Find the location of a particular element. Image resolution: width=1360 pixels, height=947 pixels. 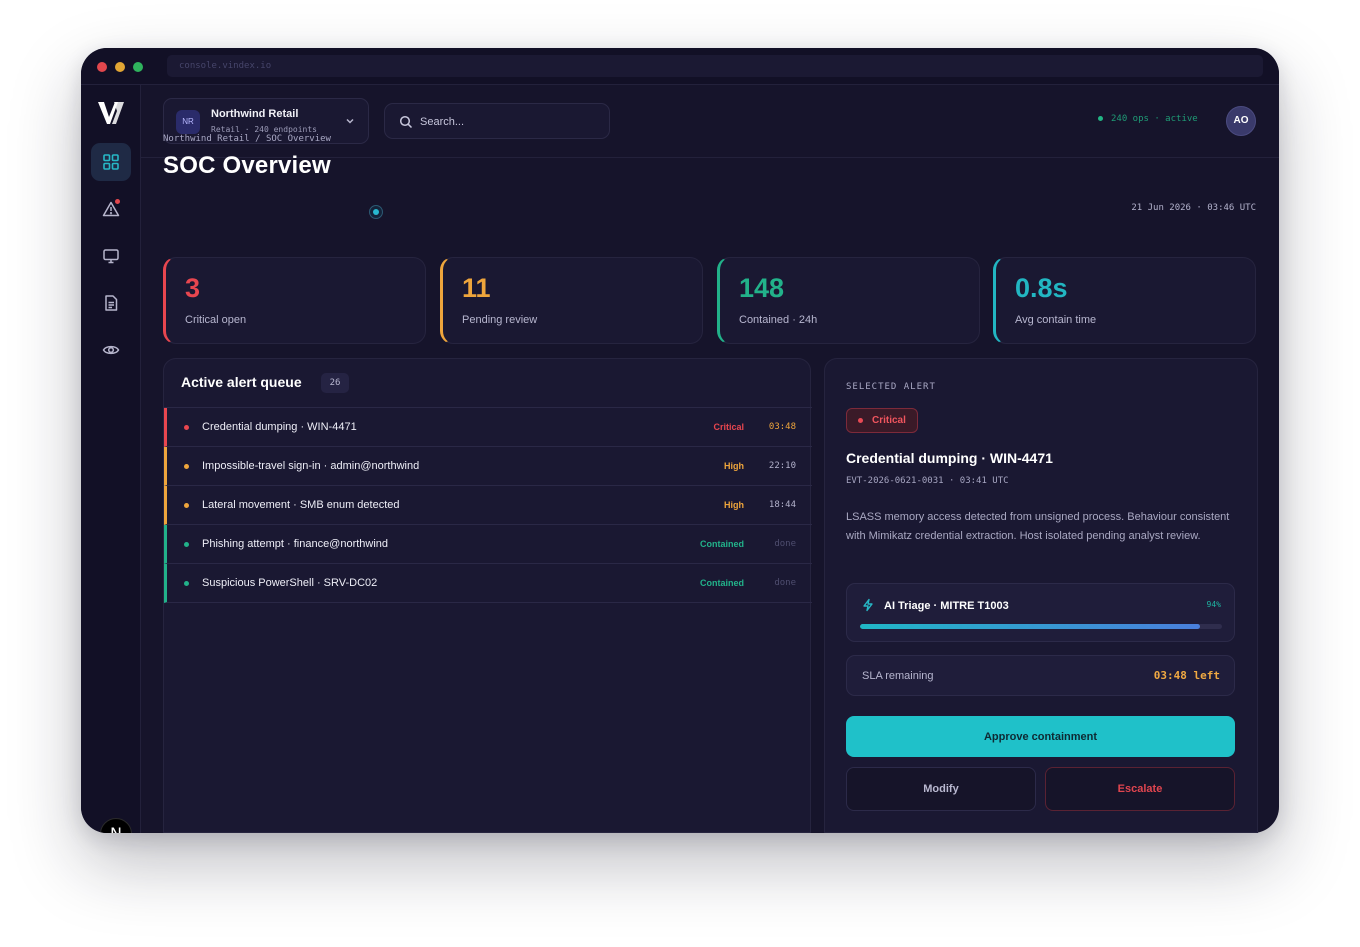

address-bar: console.vindex.io is located at coordinates (715, 66).